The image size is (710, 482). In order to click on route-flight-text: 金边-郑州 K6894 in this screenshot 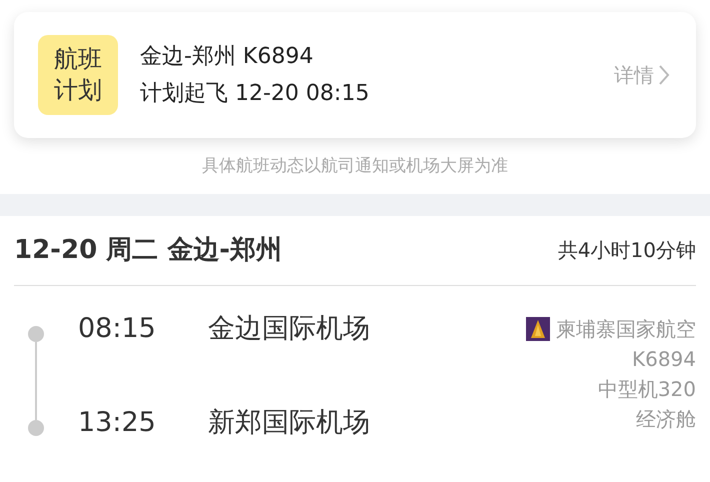, I will do `click(227, 57)`.